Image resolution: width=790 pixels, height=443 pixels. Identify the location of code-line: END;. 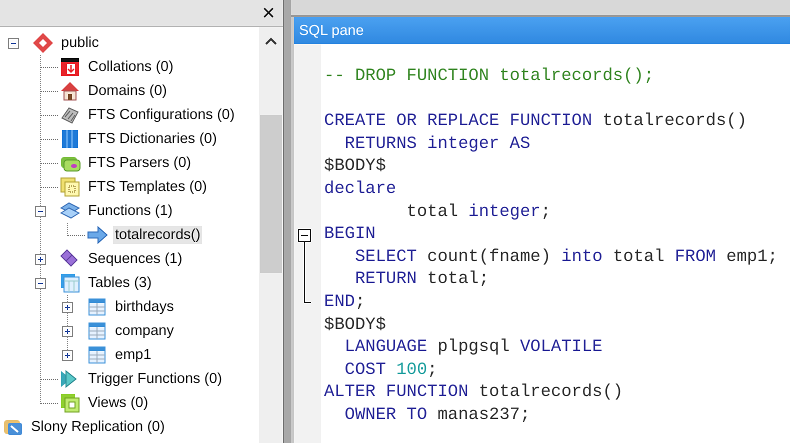
(344, 303).